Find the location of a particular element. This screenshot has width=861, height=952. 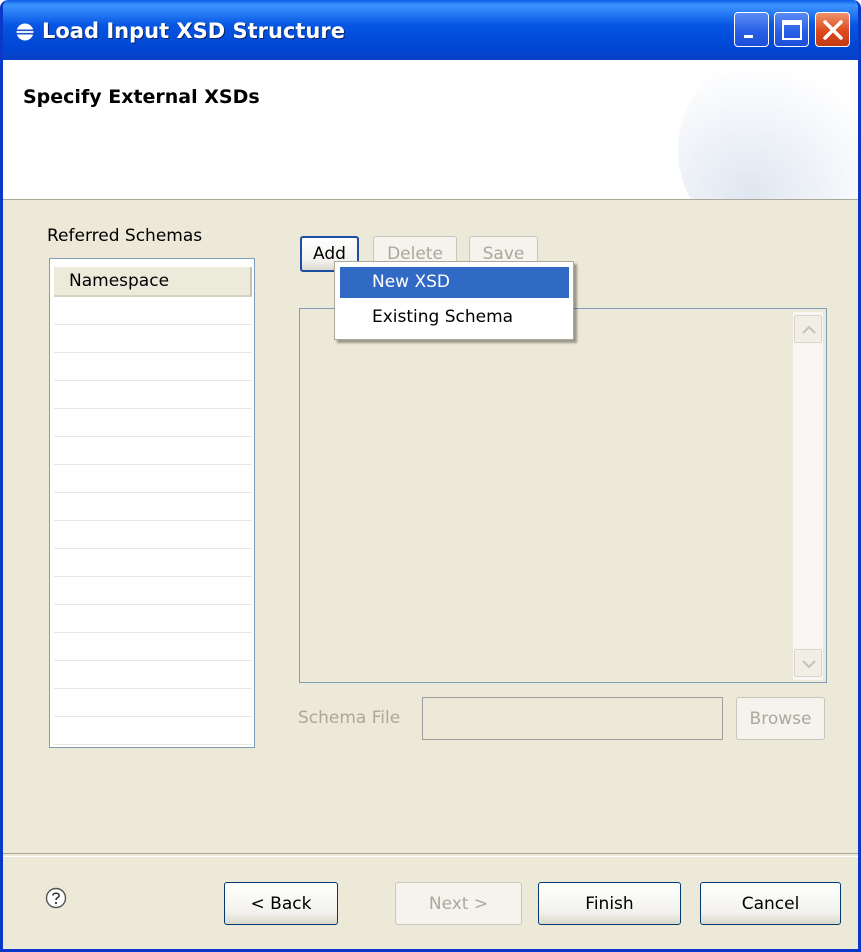

chevron-up-icon is located at coordinates (809, 329).